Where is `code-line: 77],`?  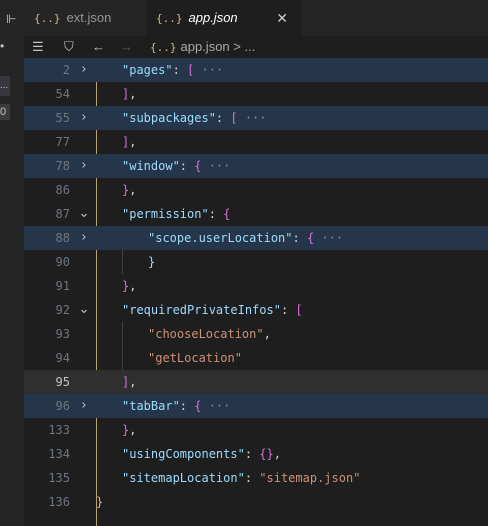
code-line: 77], is located at coordinates (256, 142).